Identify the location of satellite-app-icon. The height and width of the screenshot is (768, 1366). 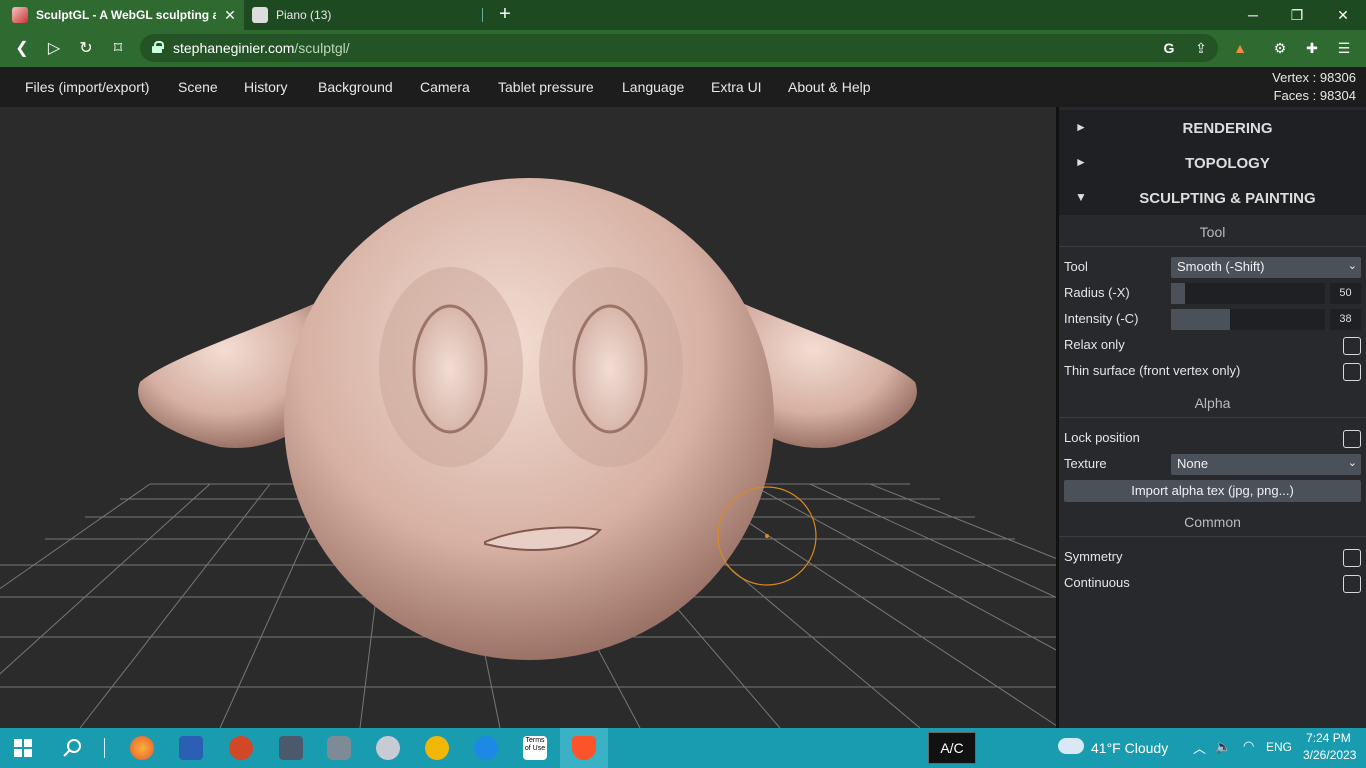
(388, 748).